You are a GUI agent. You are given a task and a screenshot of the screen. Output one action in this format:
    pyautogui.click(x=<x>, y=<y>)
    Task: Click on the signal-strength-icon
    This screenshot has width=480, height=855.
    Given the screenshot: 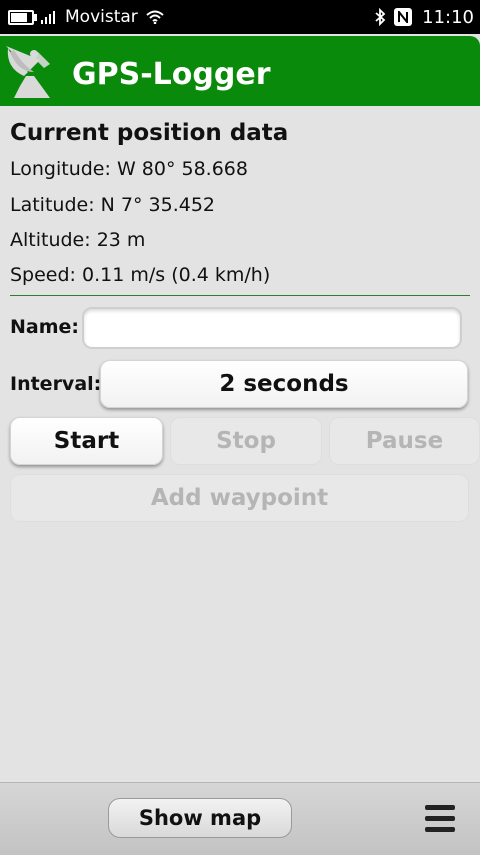 What is the action you would take?
    pyautogui.click(x=49, y=17)
    